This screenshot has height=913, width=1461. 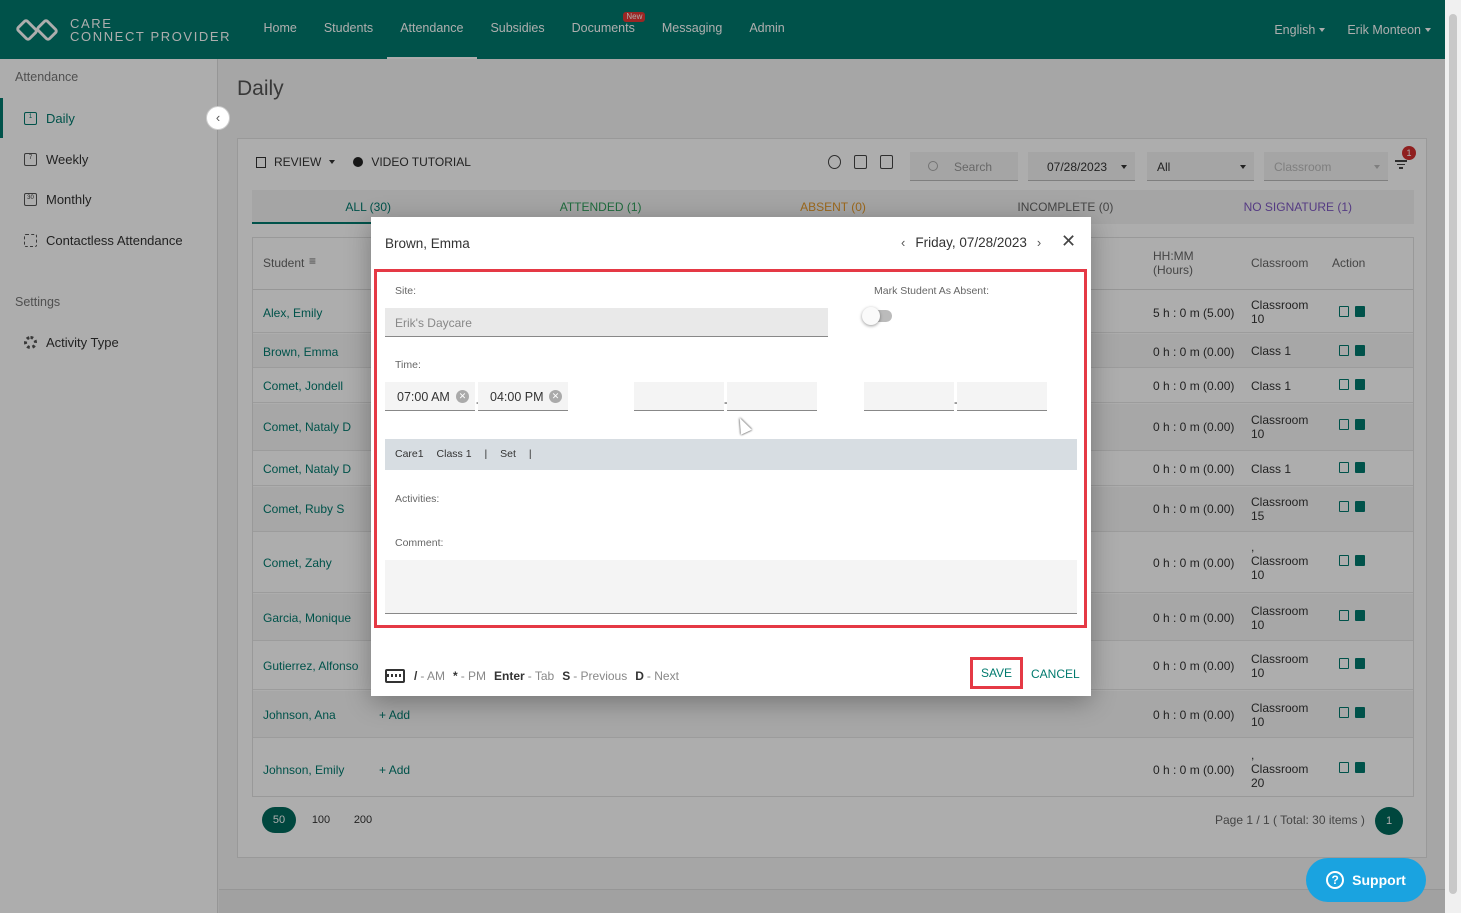 What do you see at coordinates (1068, 241) in the screenshot?
I see `close-icon: ✕` at bounding box center [1068, 241].